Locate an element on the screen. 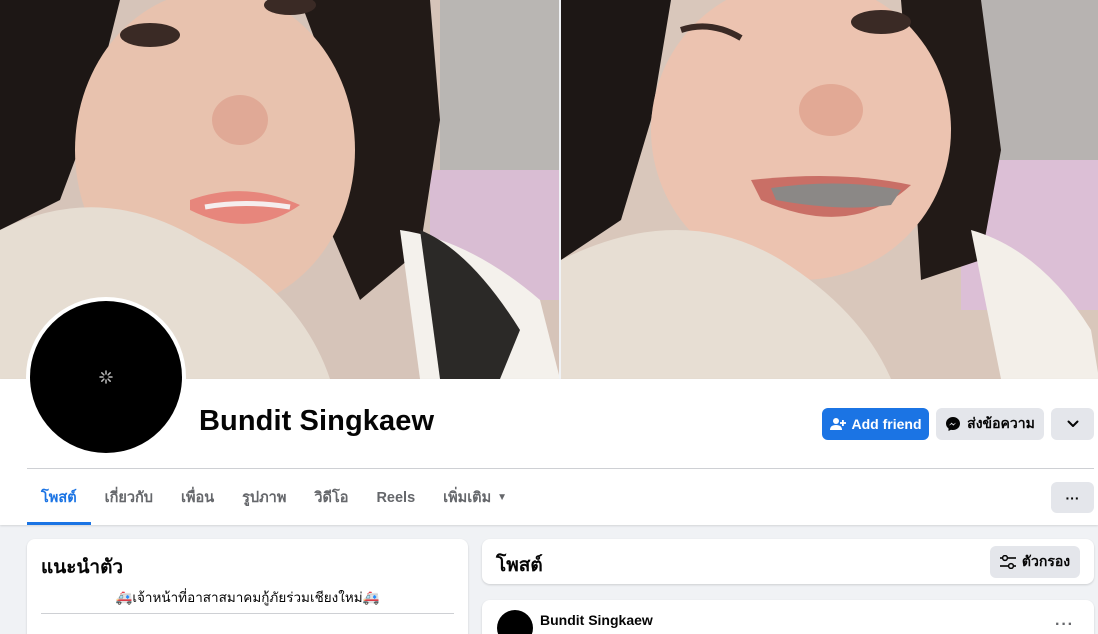 This screenshot has height=634, width=1098. tab-label: เพิ่มเติม is located at coordinates (467, 498).